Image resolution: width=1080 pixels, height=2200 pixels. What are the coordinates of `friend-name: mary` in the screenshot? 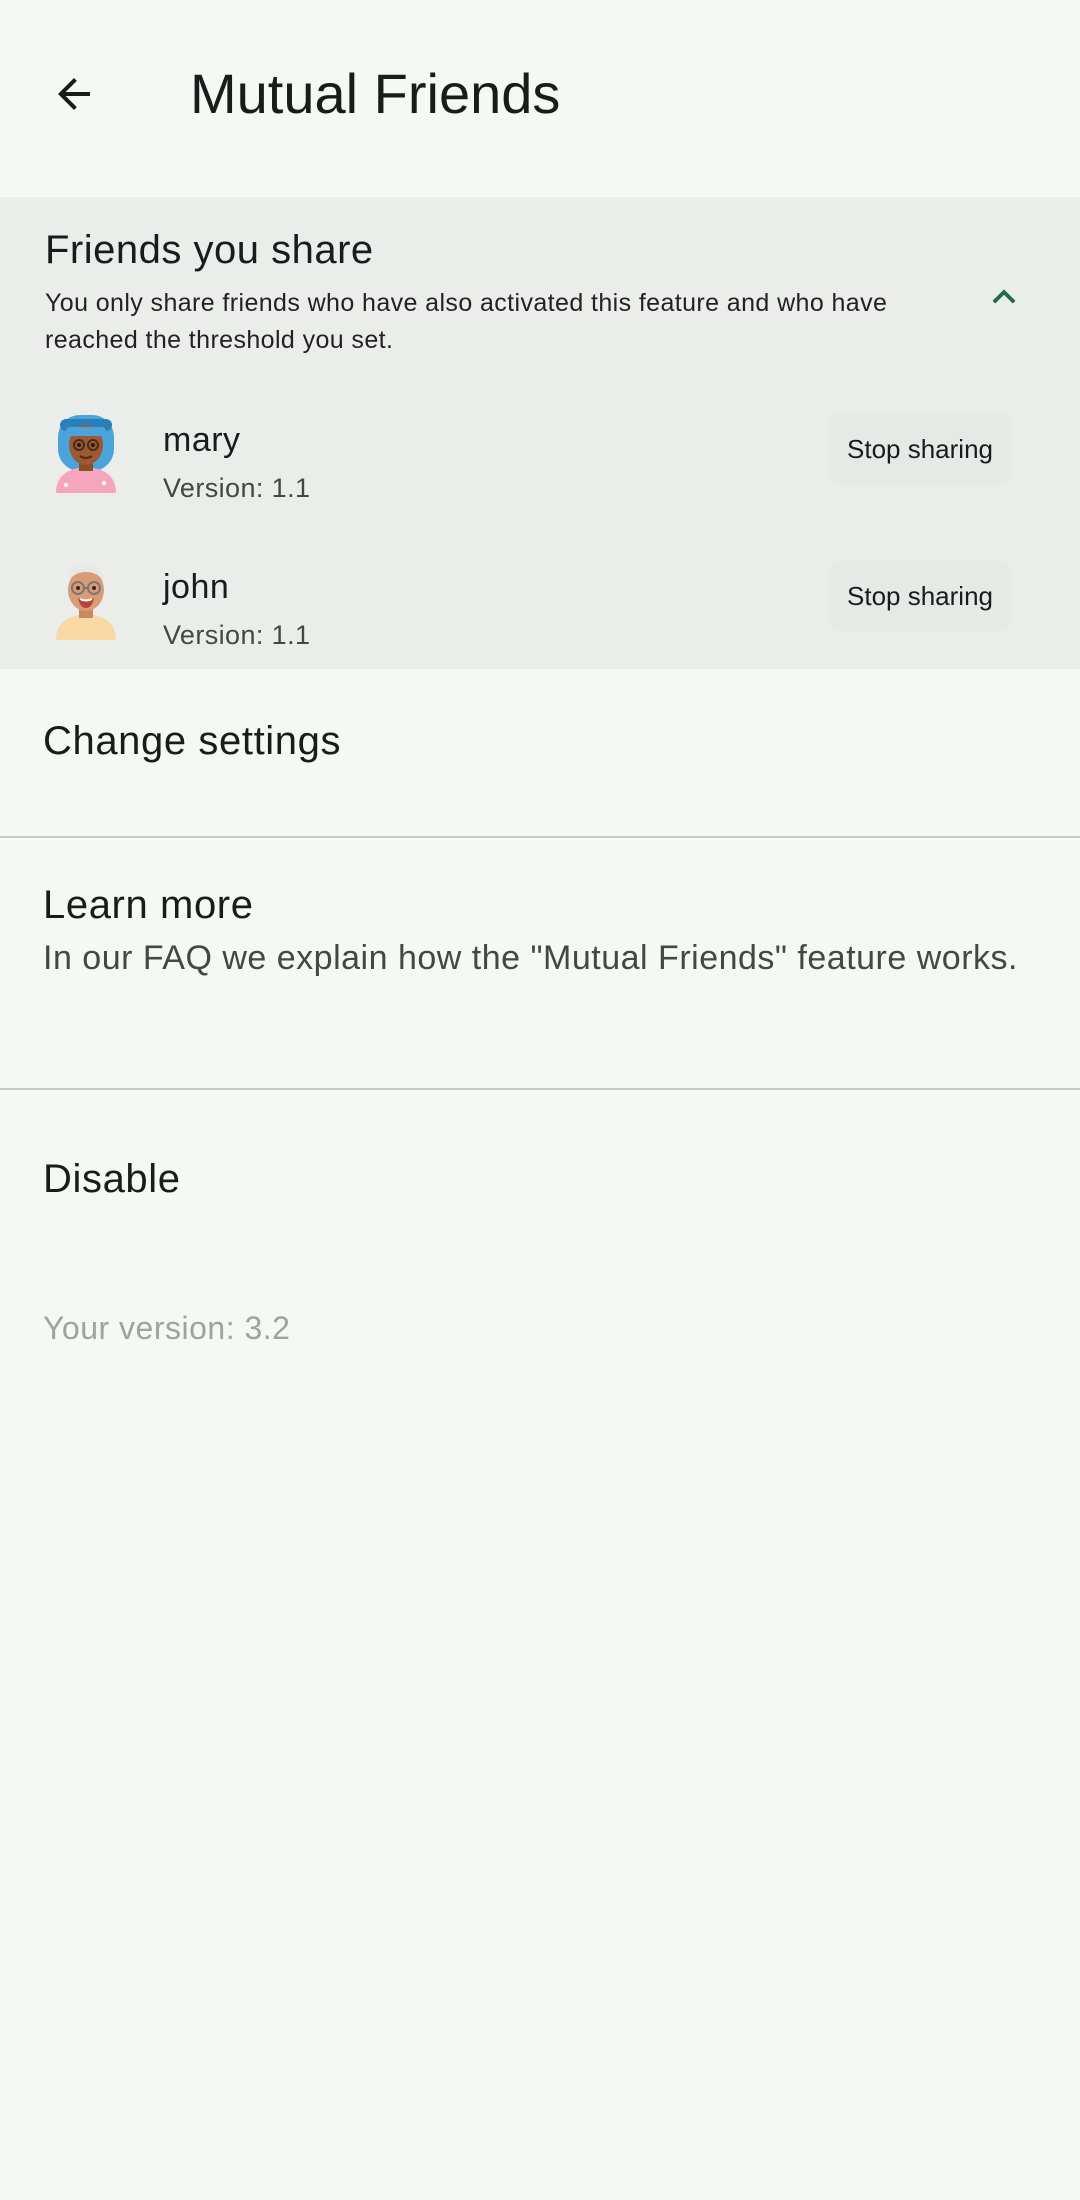 It's located at (202, 440).